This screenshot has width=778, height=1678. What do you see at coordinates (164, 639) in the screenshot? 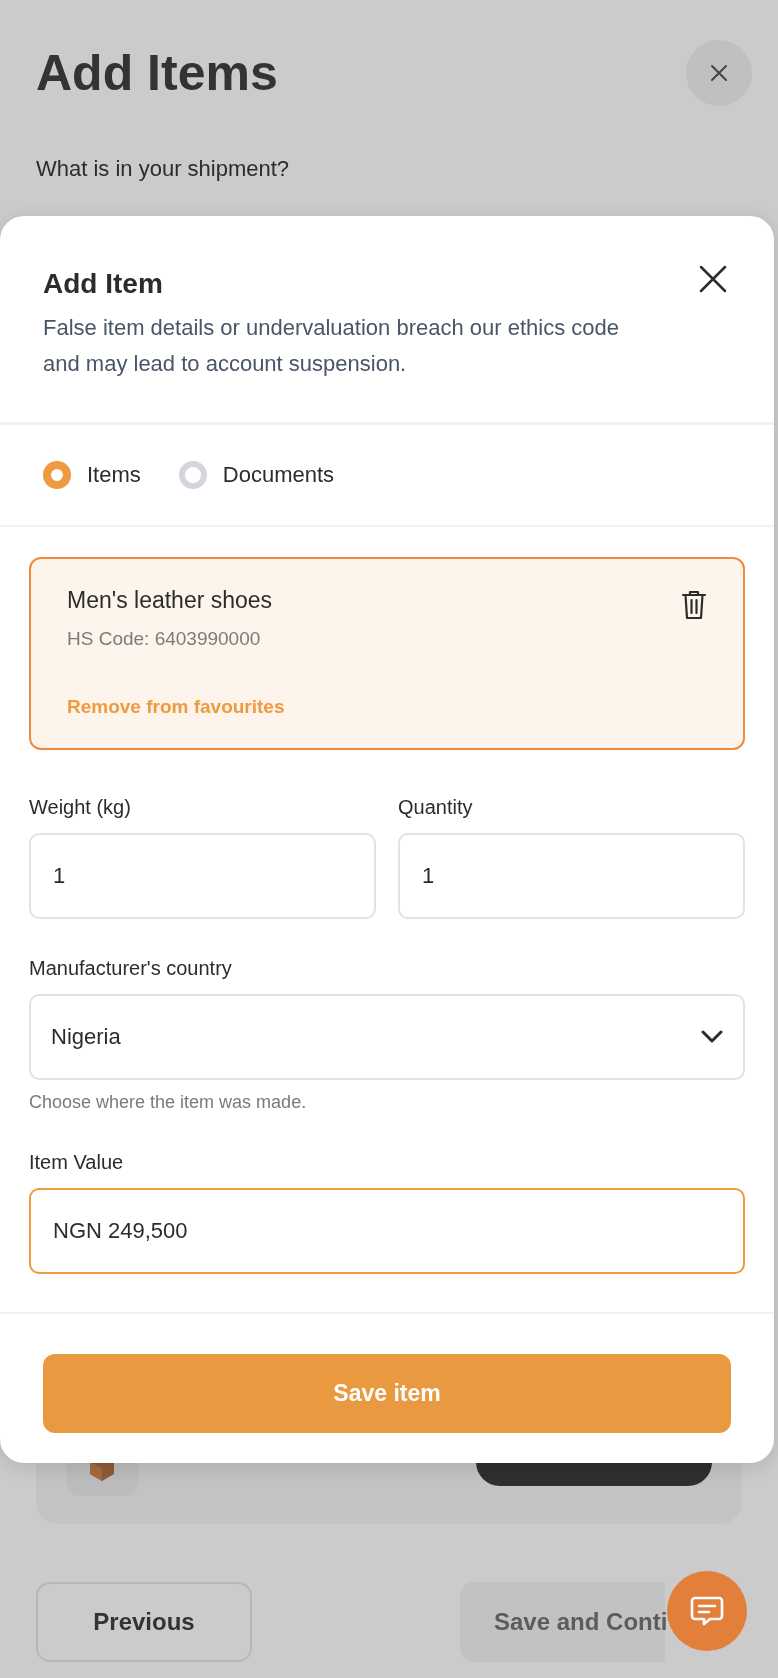
I see `hs-code: HS Code: 6403990000` at bounding box center [164, 639].